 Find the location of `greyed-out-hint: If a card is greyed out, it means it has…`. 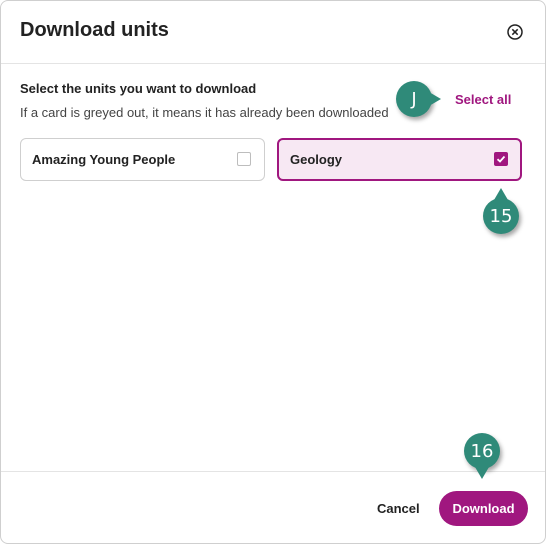

greyed-out-hint: If a card is greyed out, it means it has… is located at coordinates (204, 112).